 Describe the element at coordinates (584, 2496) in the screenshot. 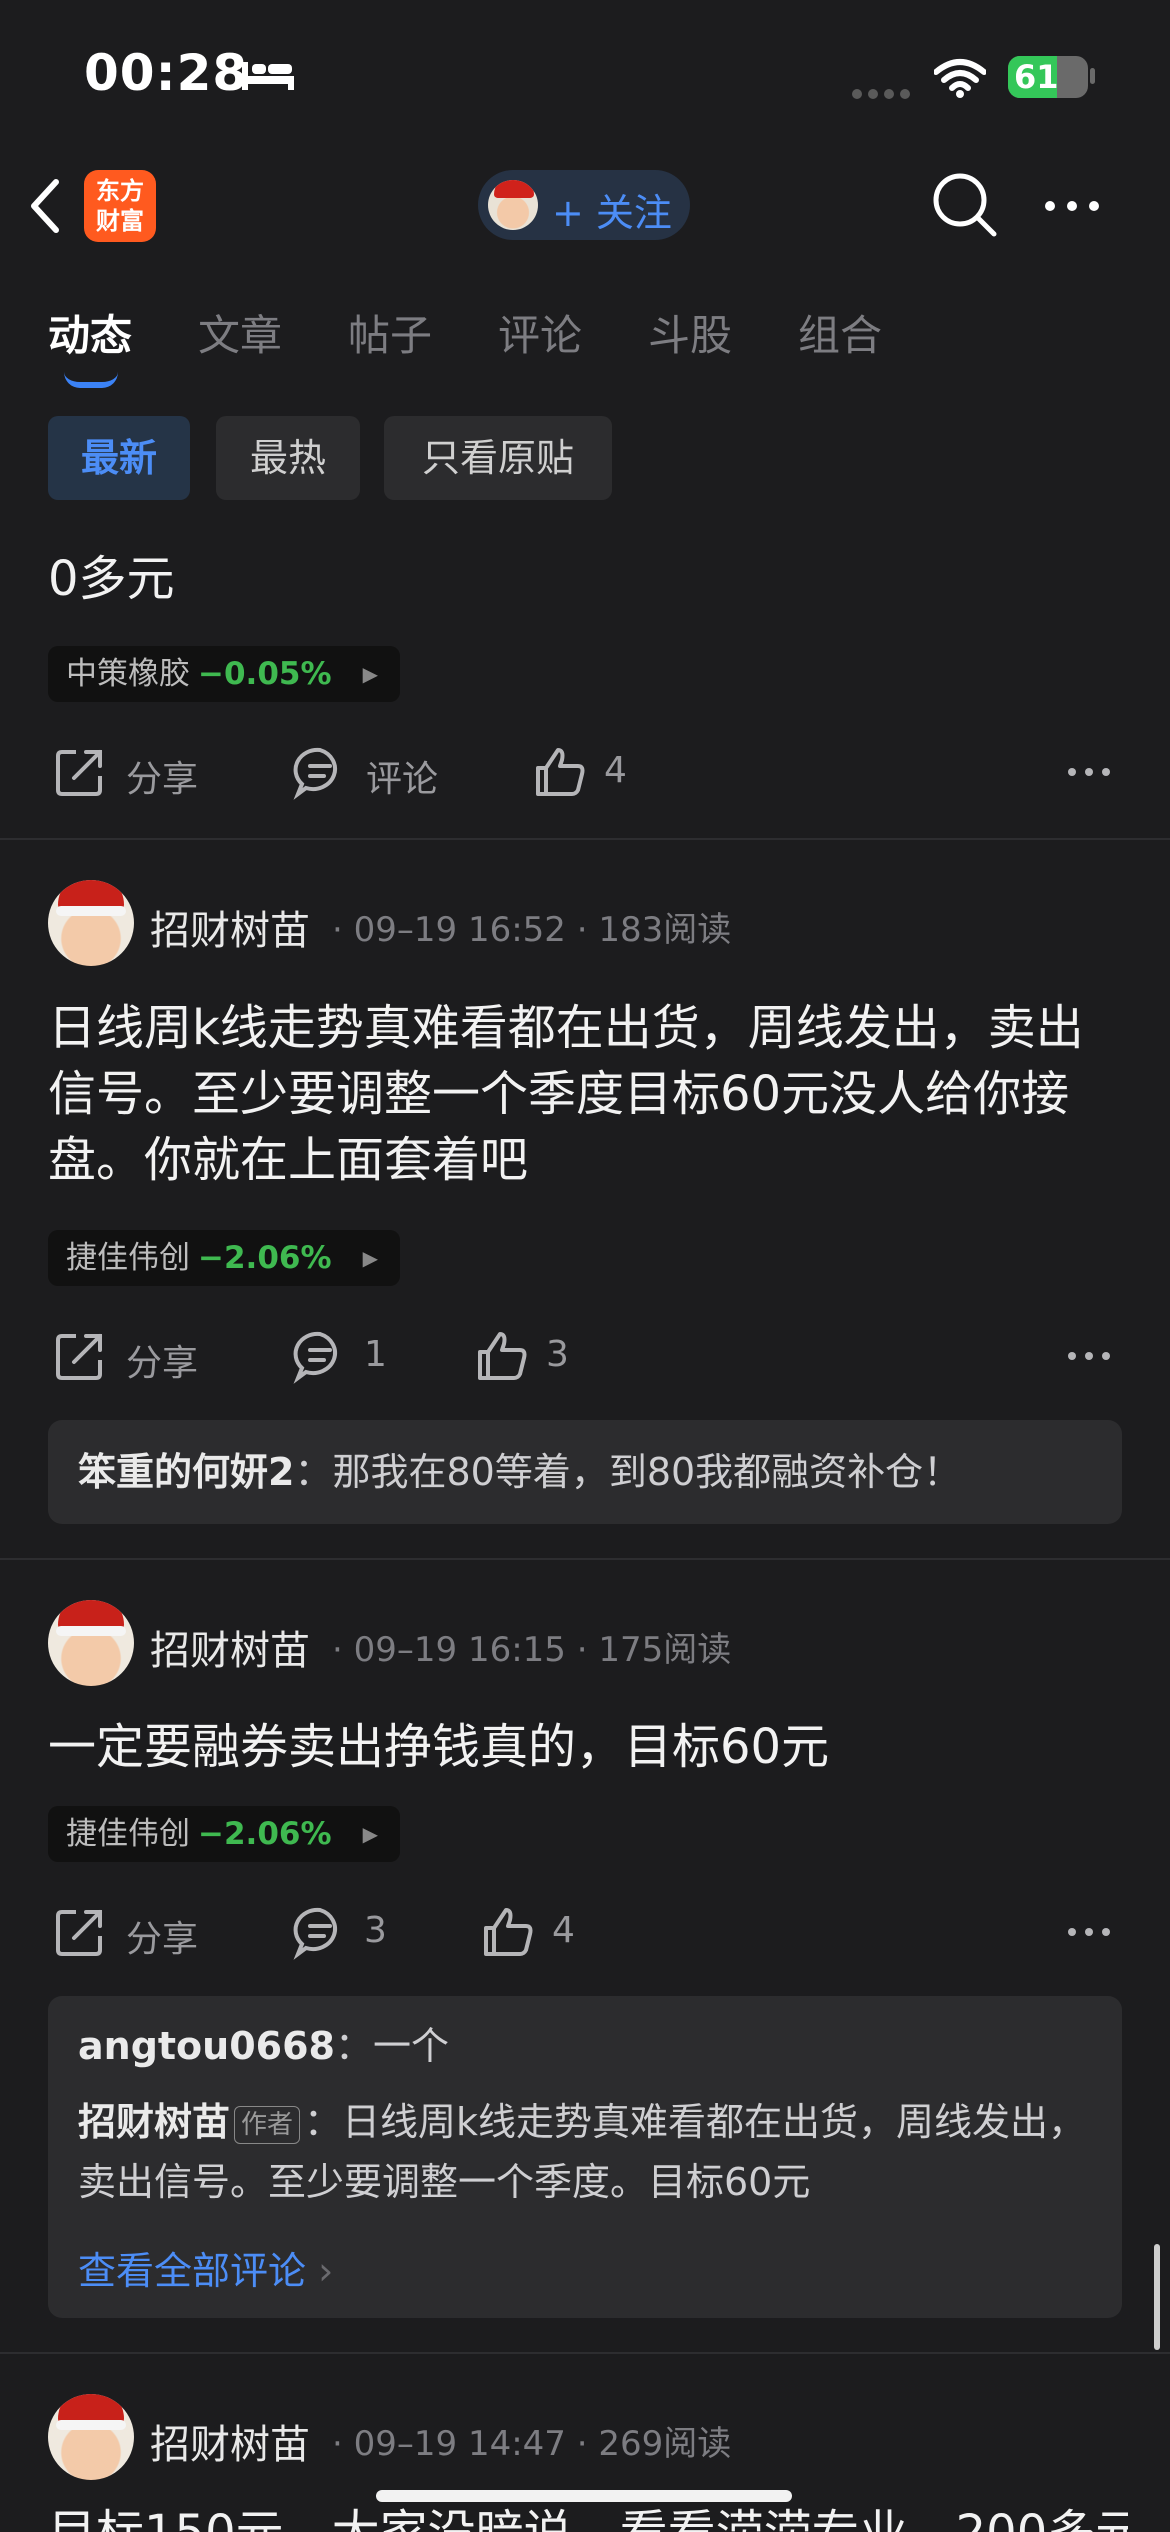

I see `home-indicator` at that location.